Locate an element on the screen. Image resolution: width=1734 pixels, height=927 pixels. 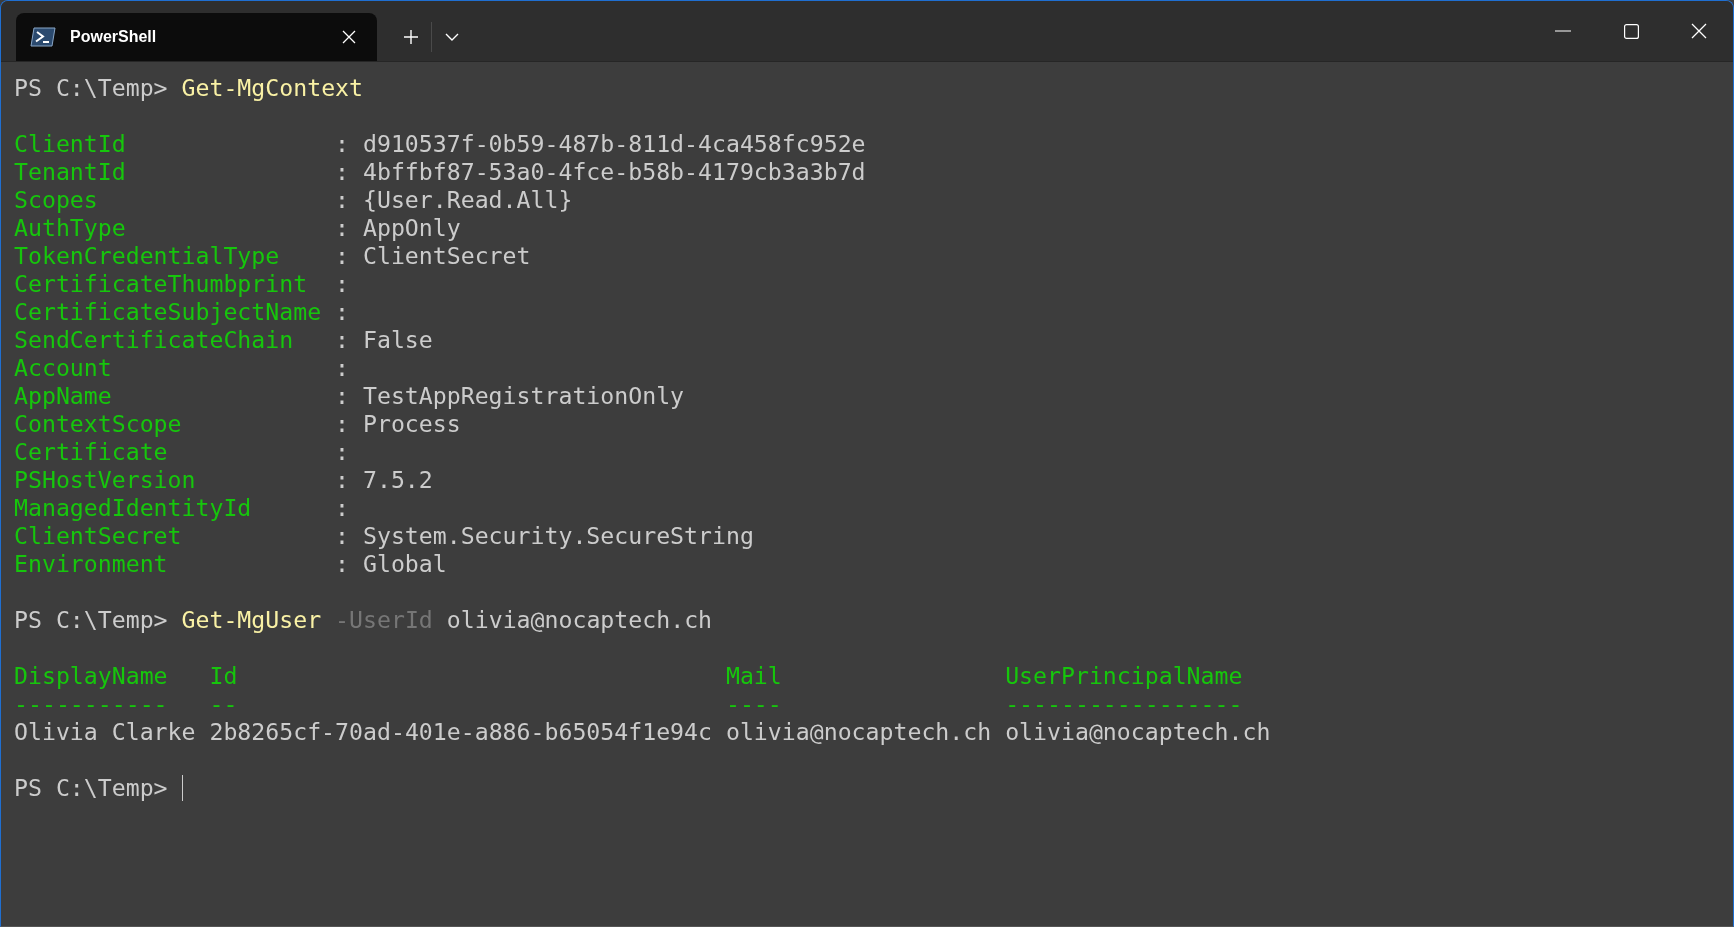
argument-text: olivia@nocaptech.ch is located at coordinates (579, 619).